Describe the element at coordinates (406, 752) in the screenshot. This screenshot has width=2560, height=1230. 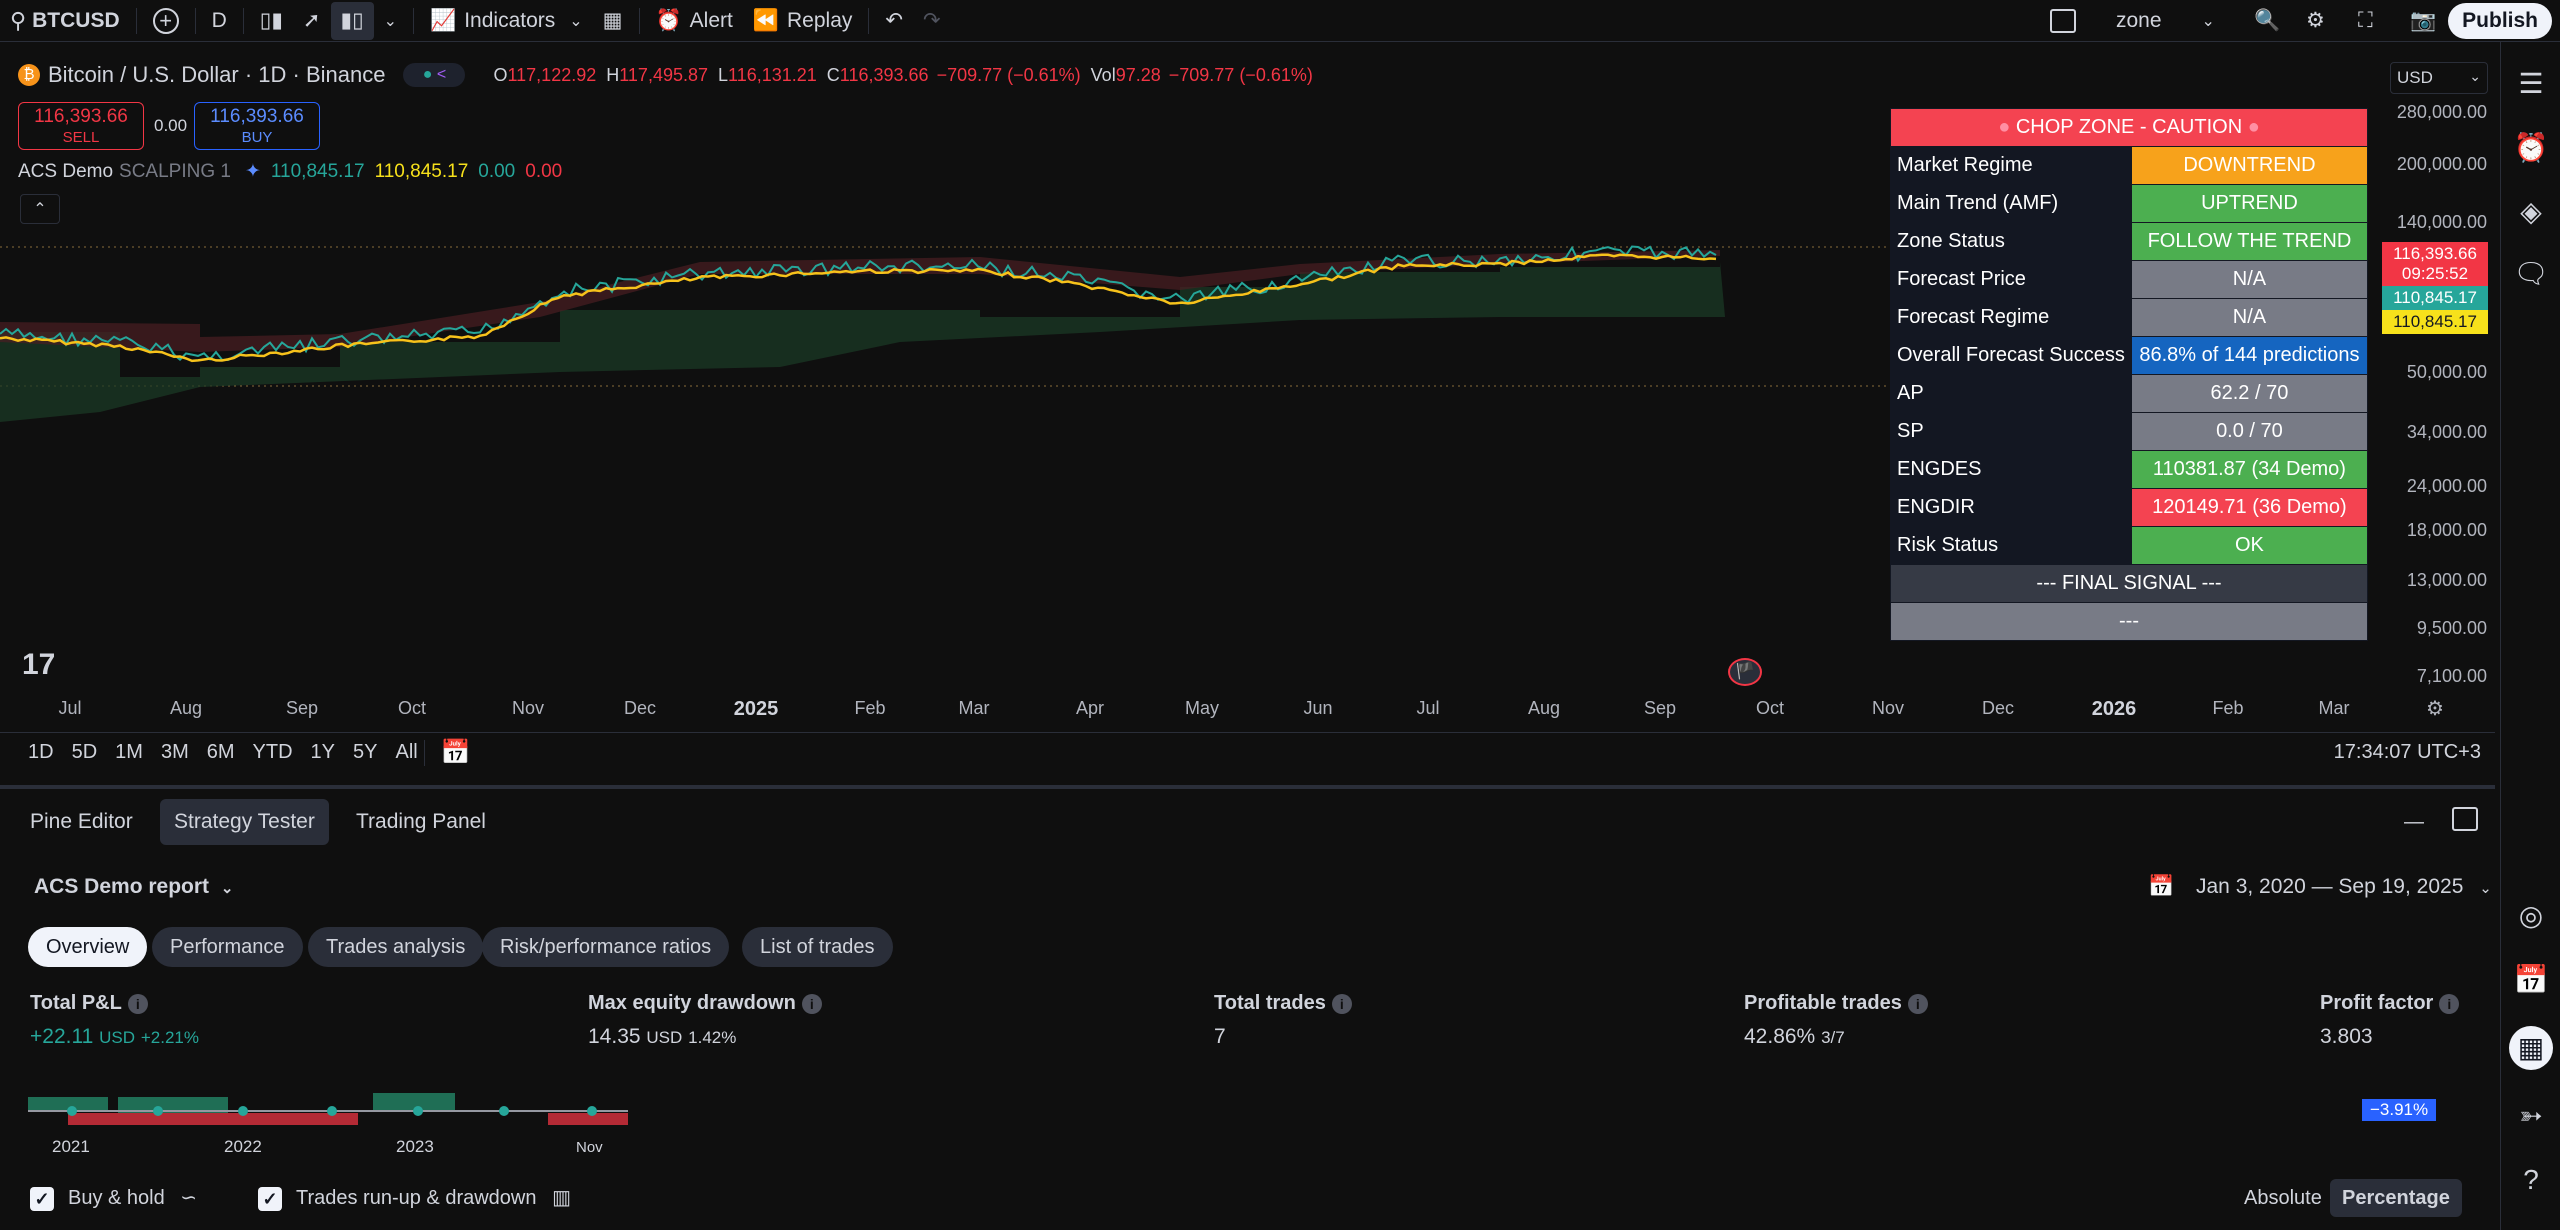
I see `range-all: All` at that location.